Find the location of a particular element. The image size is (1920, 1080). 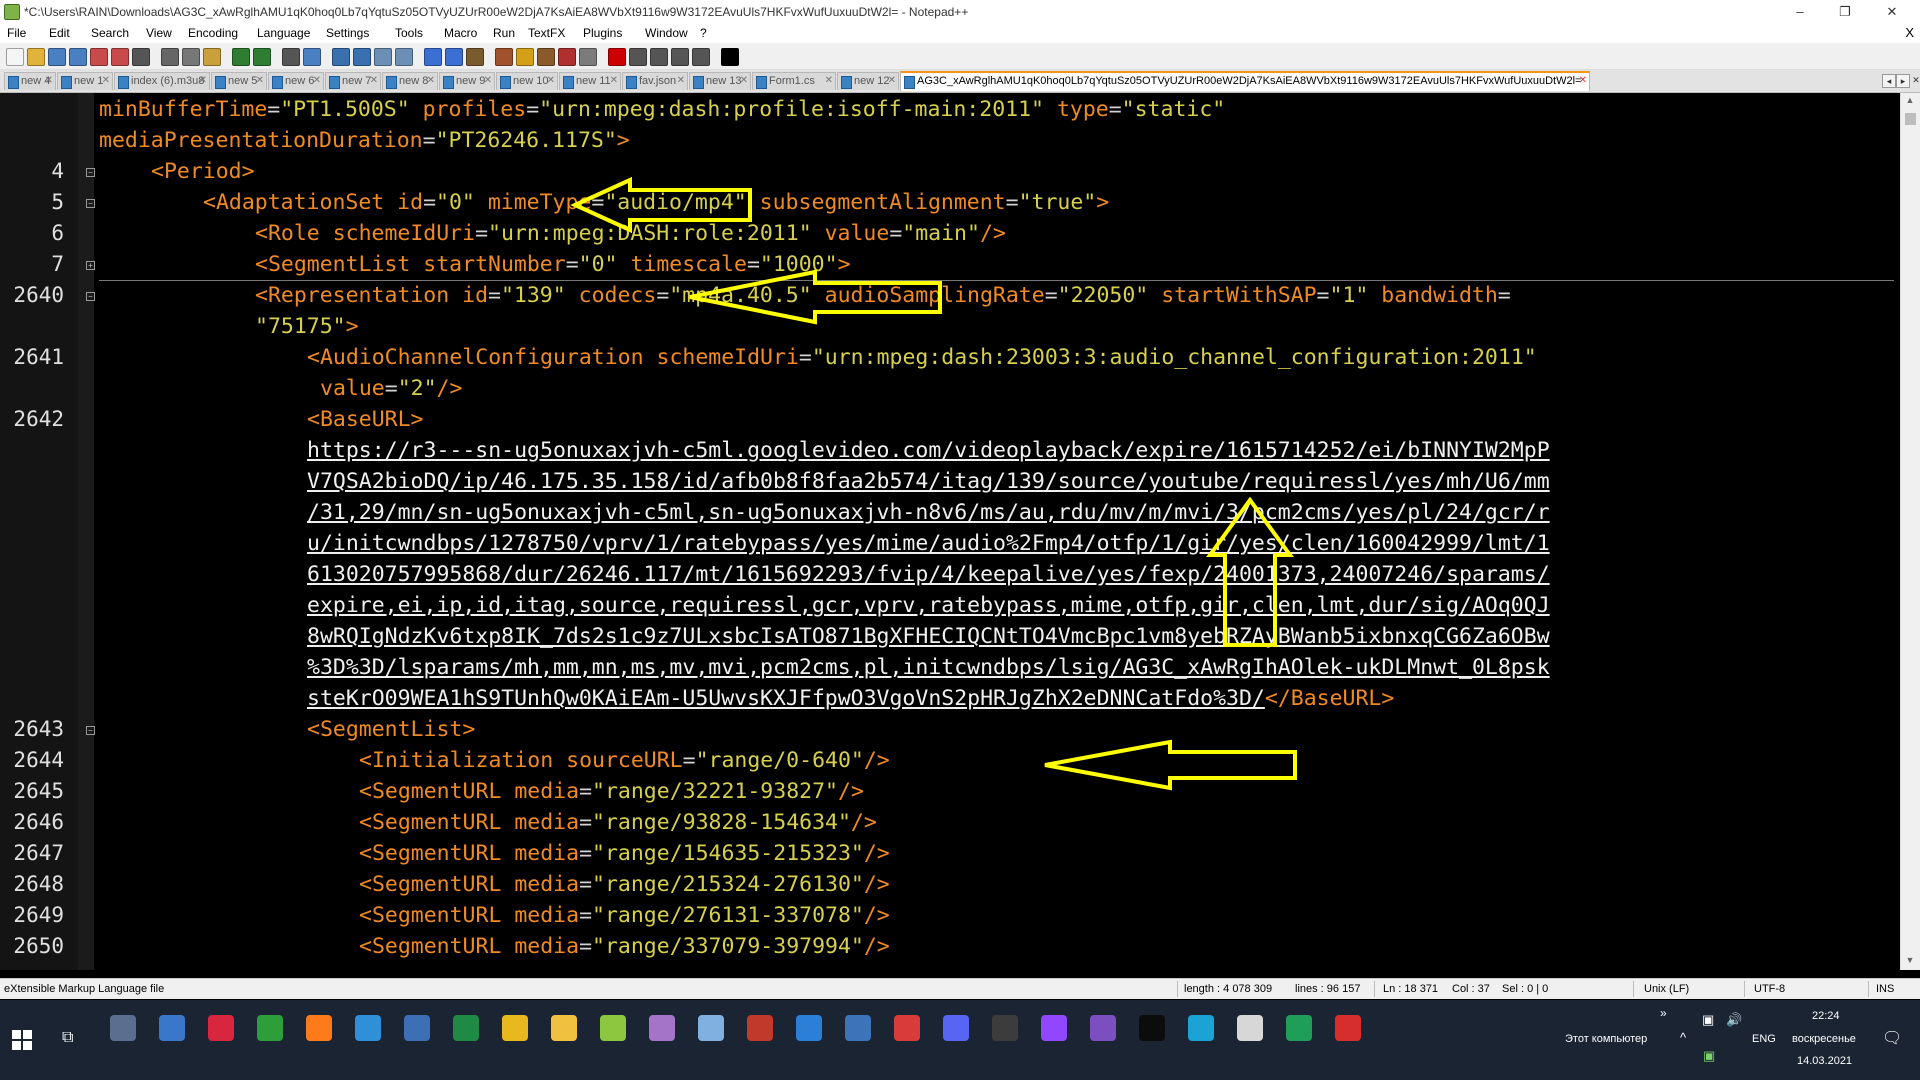

code-line: <Period> is located at coordinates (203, 171).